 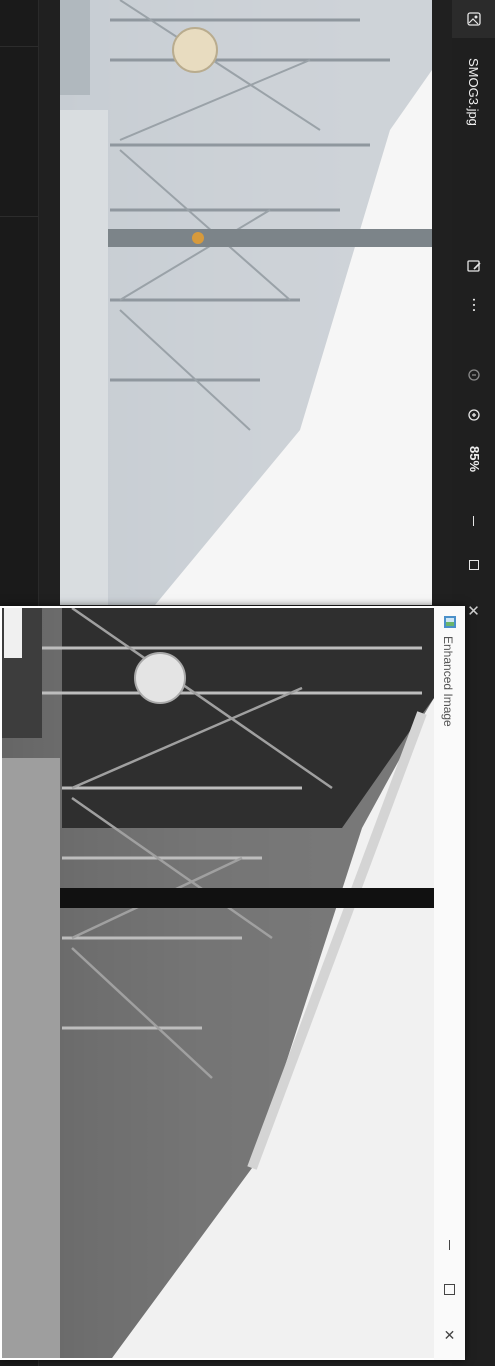 I want to click on zoom-out-button, so click(x=473, y=375).